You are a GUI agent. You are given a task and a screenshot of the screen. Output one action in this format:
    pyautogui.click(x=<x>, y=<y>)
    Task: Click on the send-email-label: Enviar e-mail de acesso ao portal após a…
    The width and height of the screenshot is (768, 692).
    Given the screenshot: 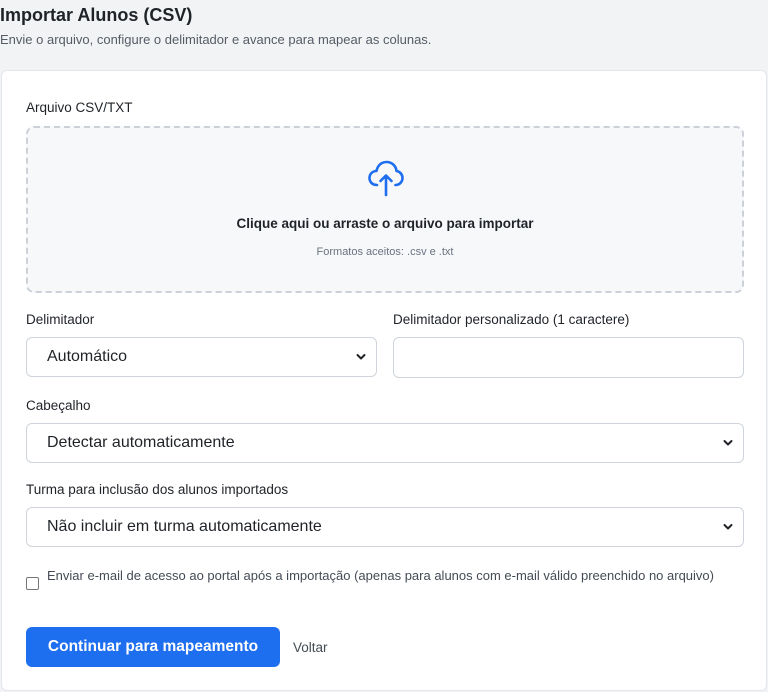 What is the action you would take?
    pyautogui.click(x=392, y=575)
    